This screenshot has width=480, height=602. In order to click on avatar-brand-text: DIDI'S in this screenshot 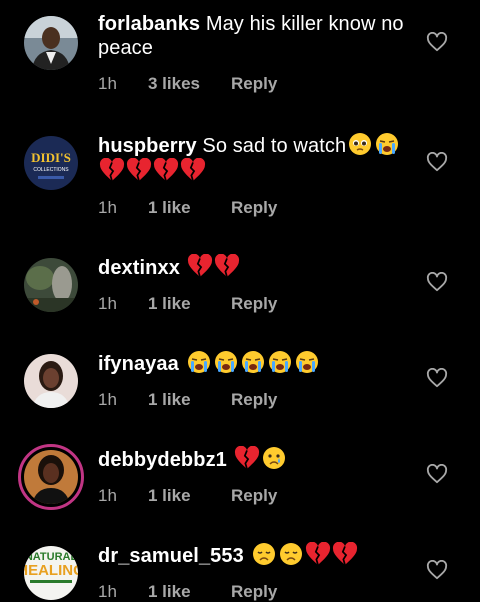, I will do `click(51, 157)`.